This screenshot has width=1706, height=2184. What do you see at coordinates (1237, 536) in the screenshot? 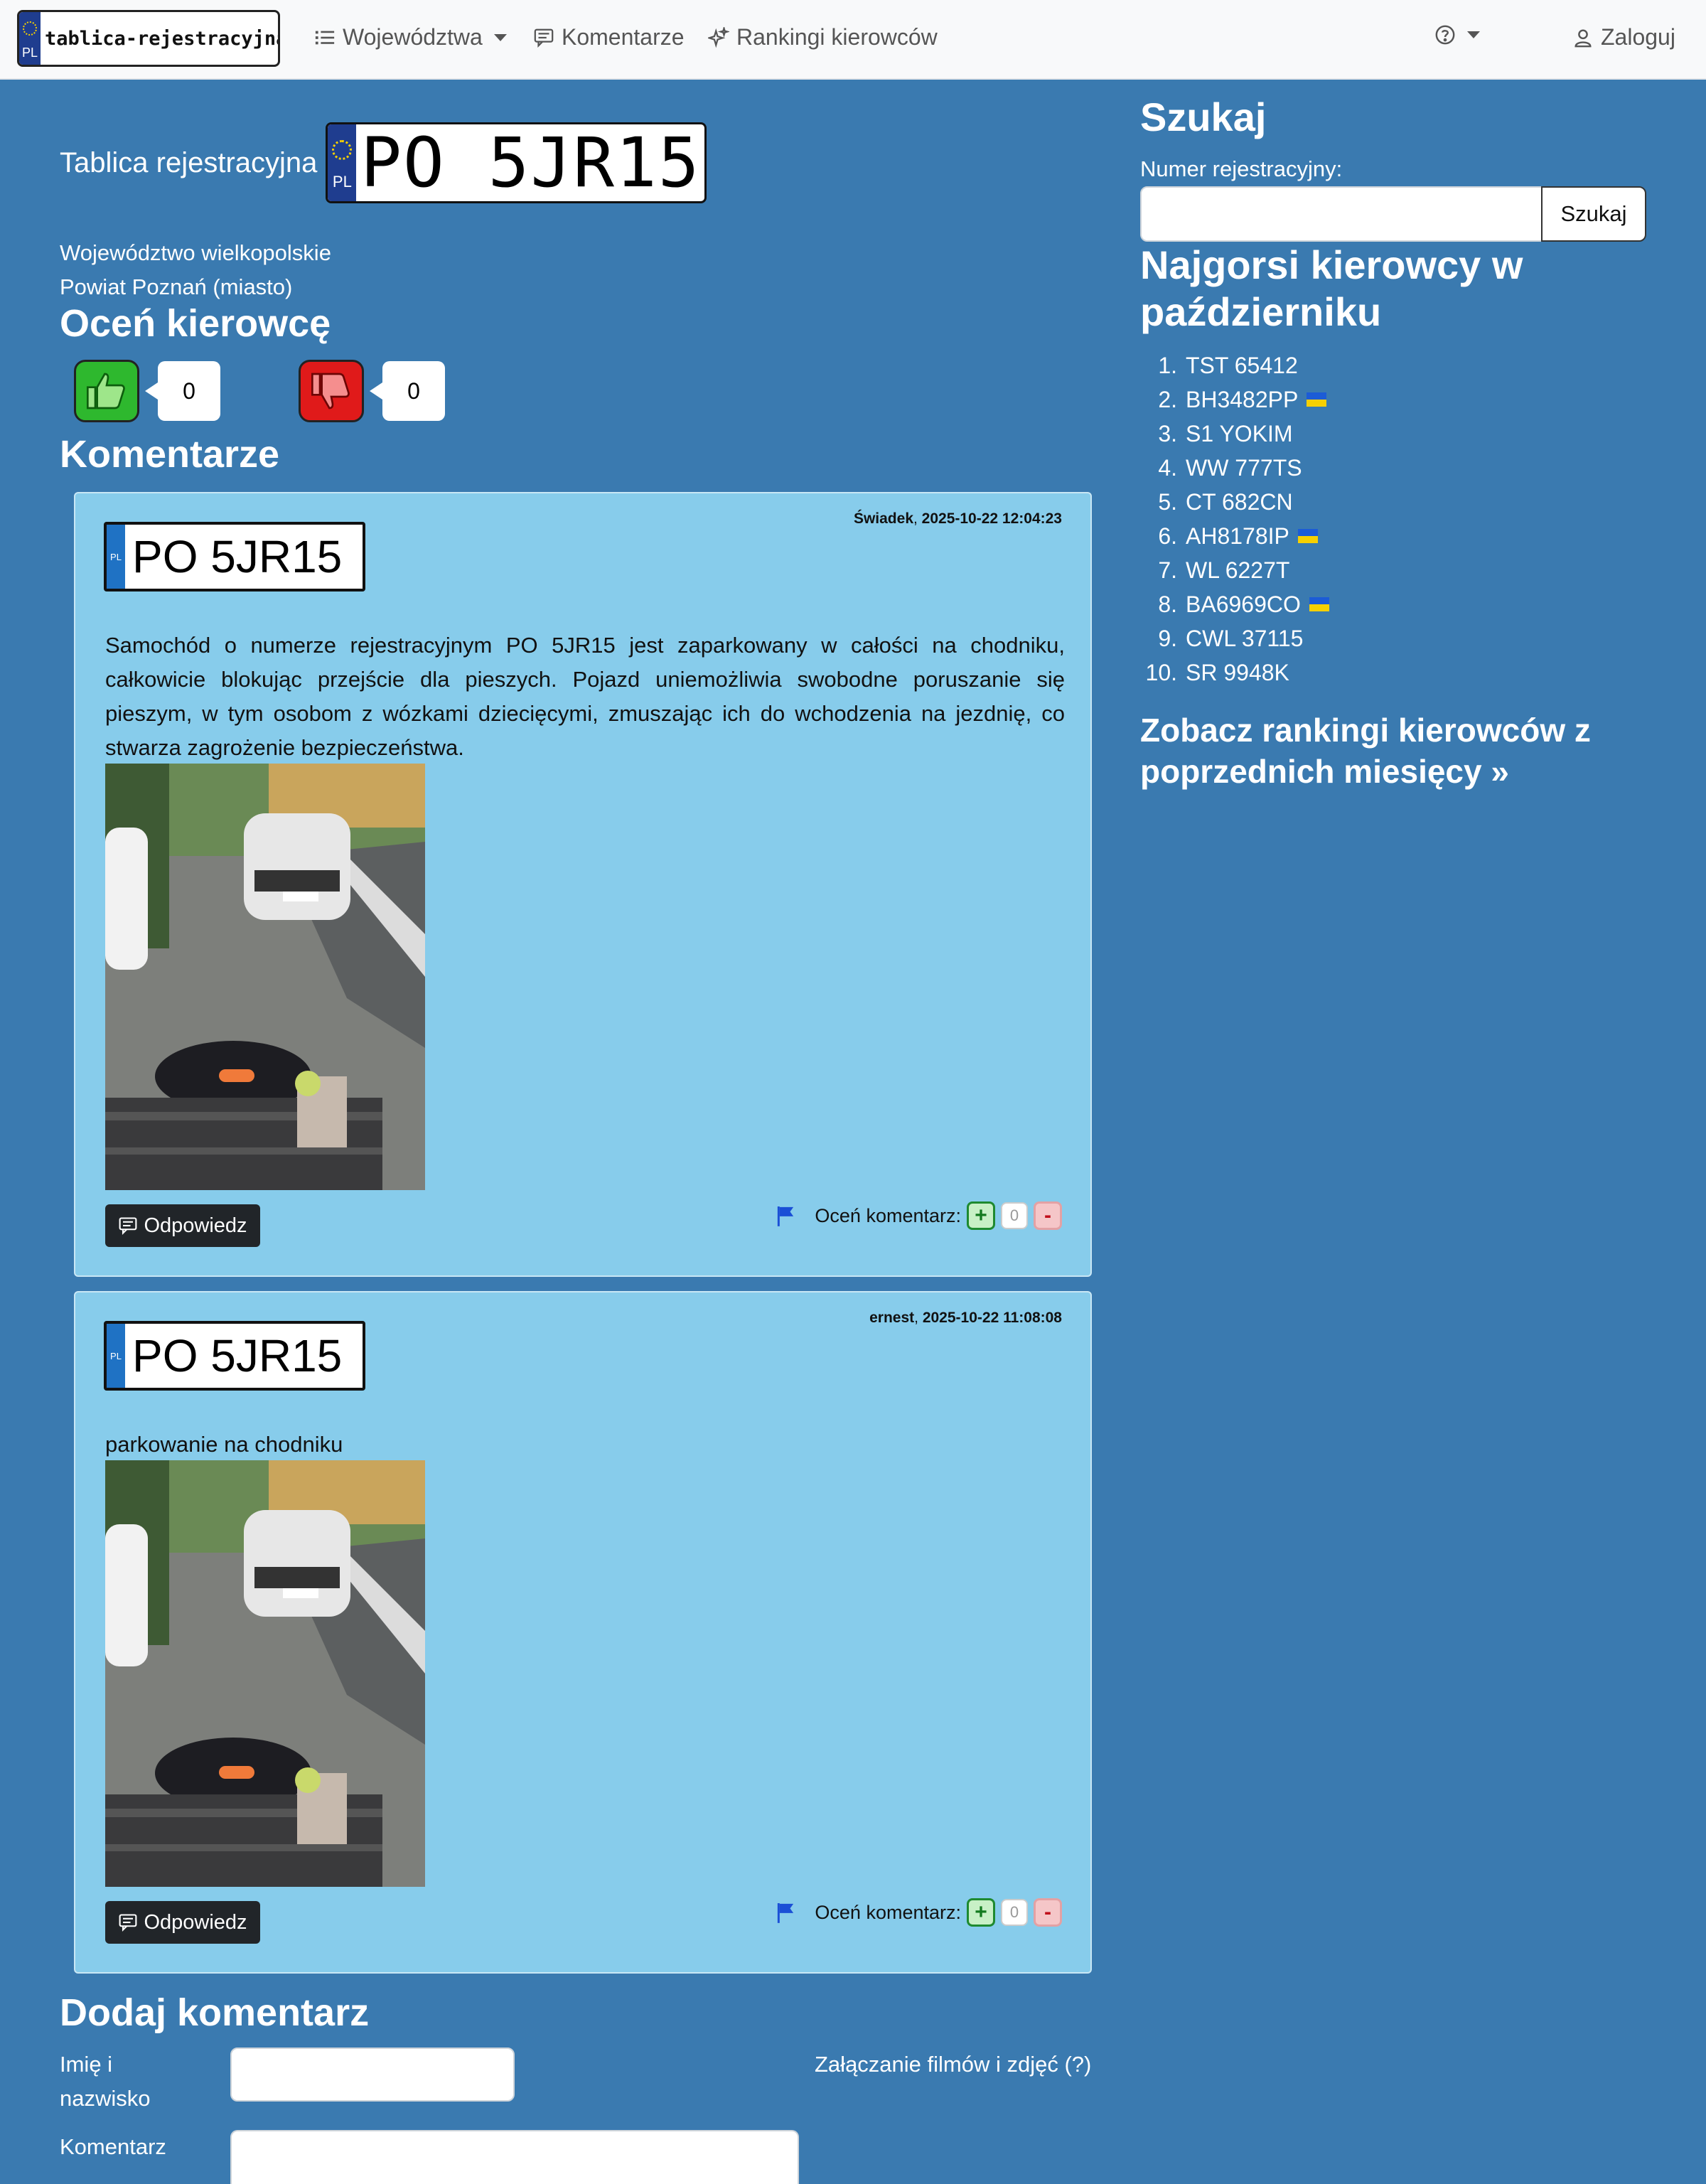
I see `ranking-plate: AH8178IP` at bounding box center [1237, 536].